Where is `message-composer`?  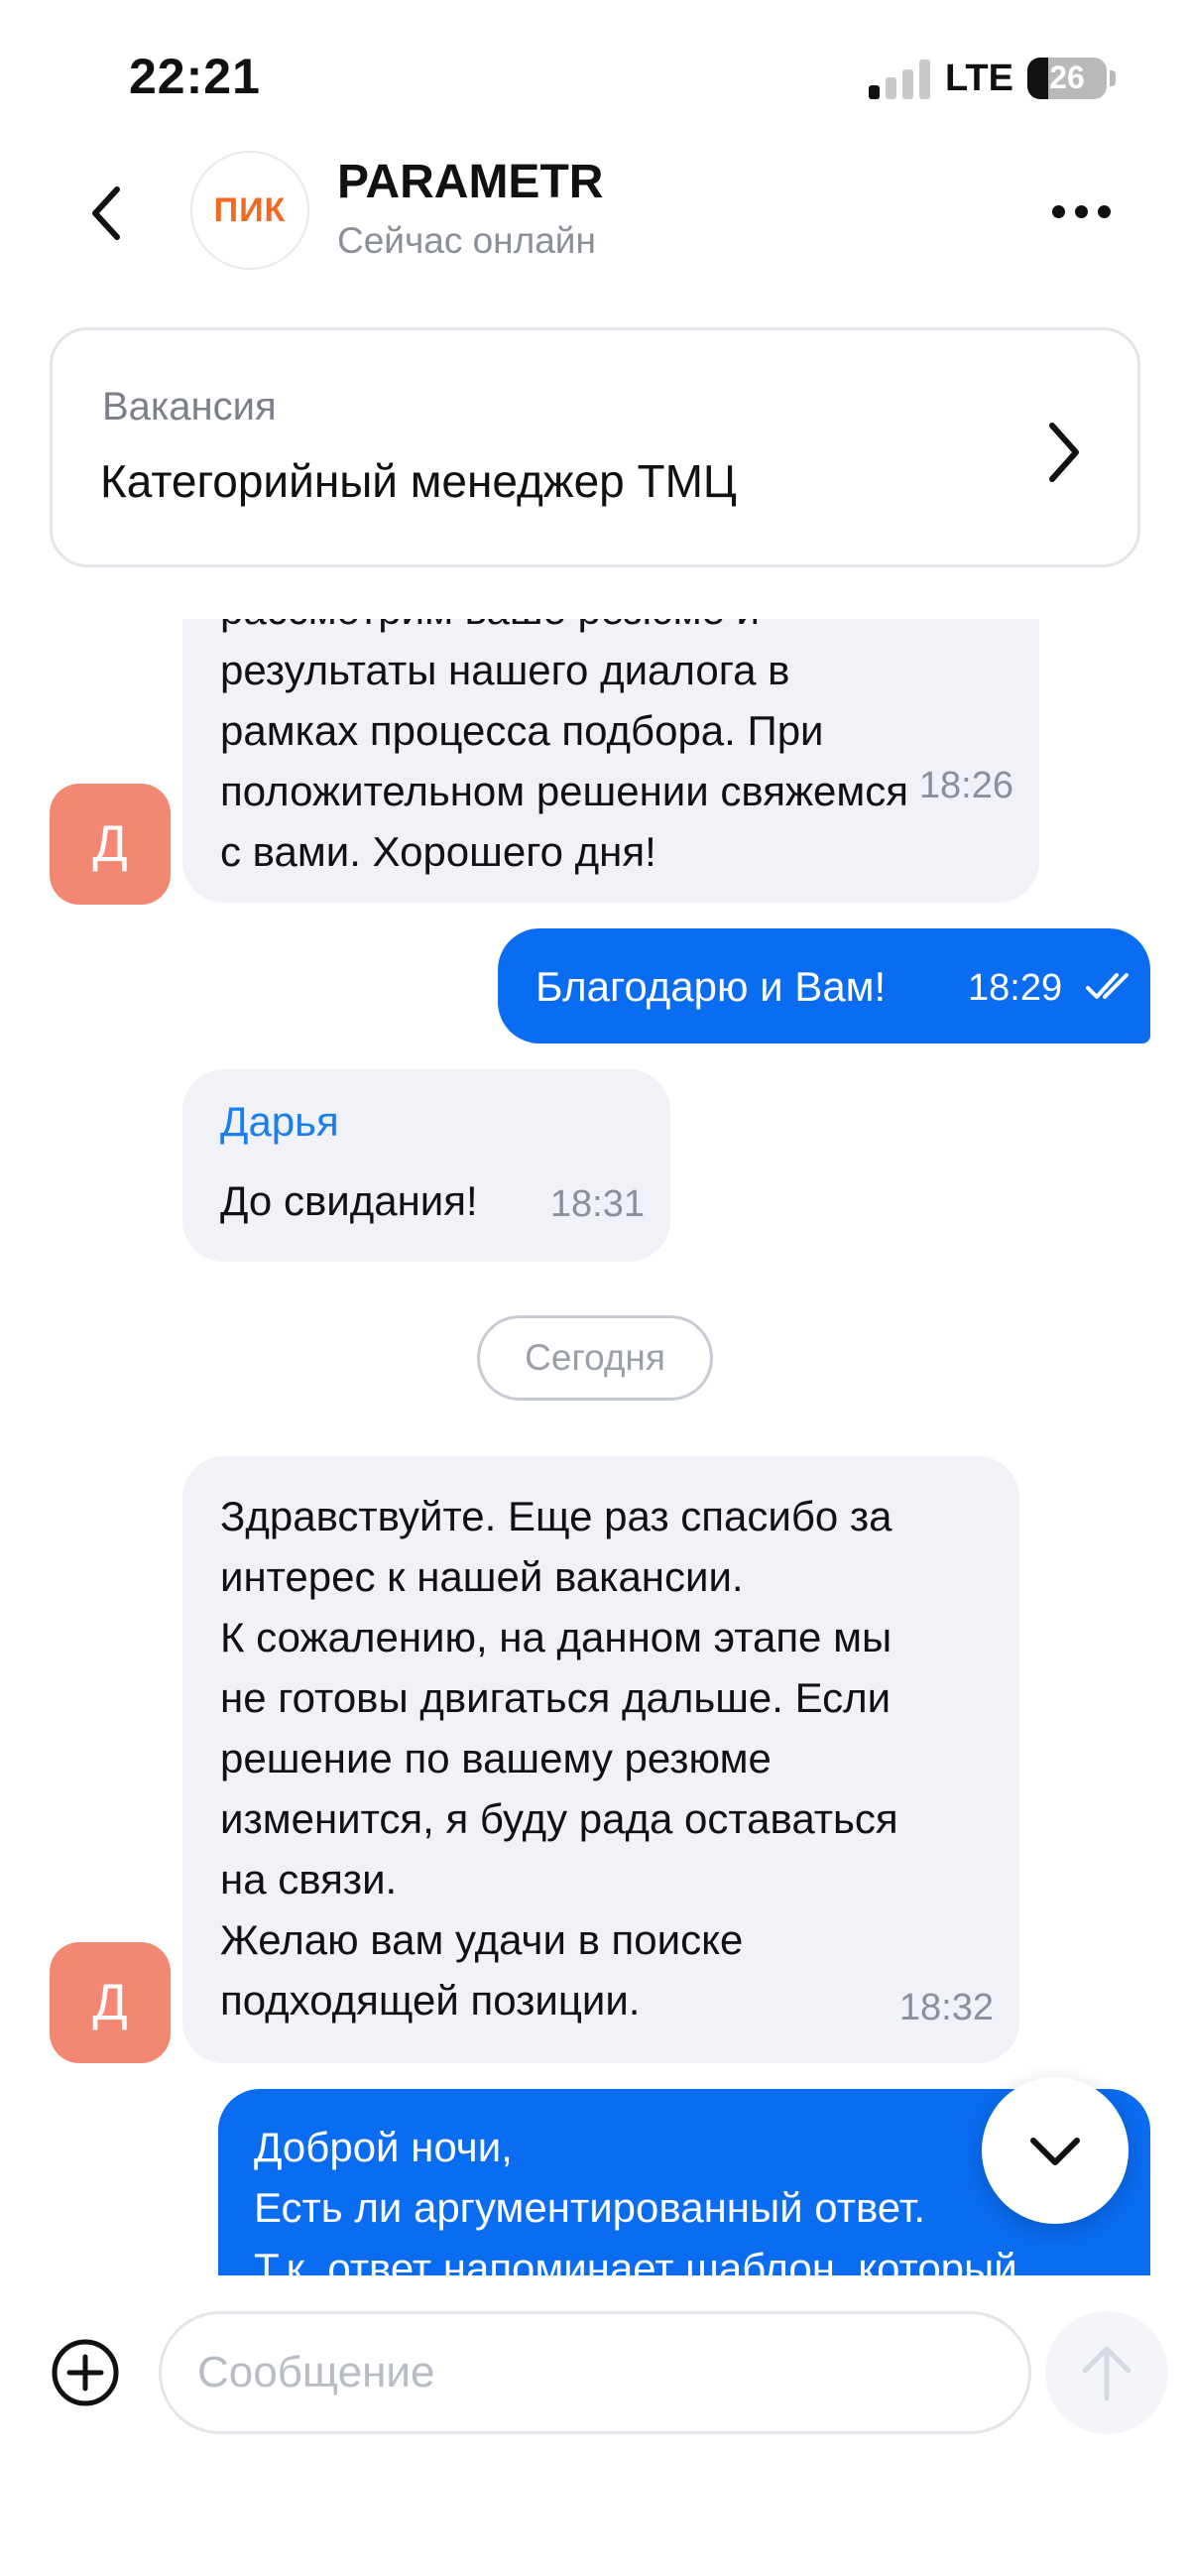
message-composer is located at coordinates (595, 2425).